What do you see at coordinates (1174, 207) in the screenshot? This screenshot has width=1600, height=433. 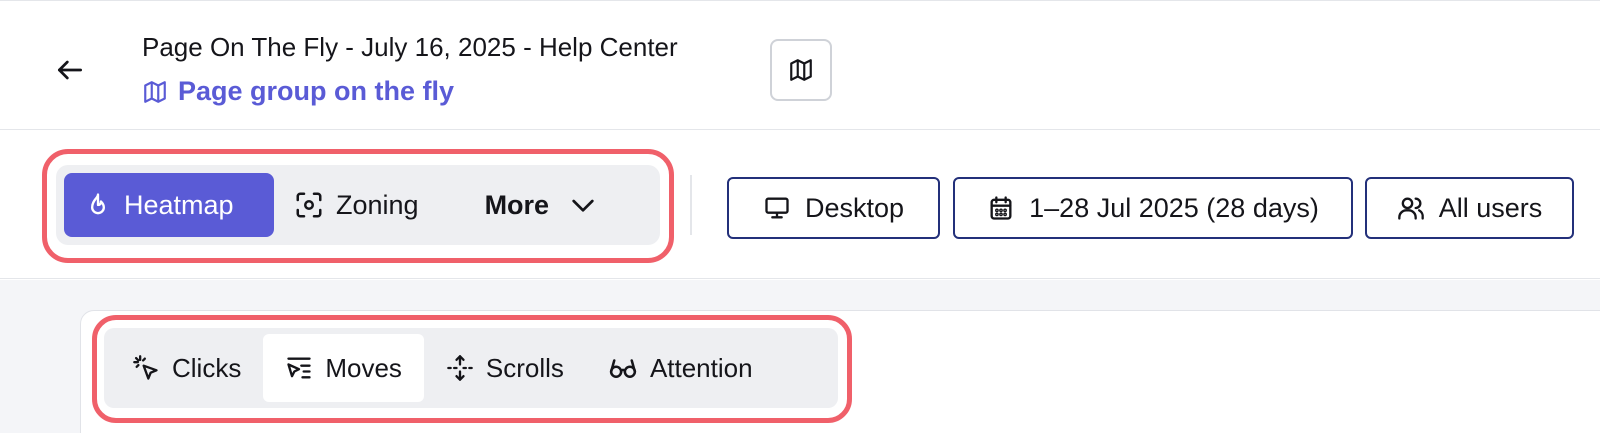 I see `date-range-label: 1–28 Jul 2025 (28 days)` at bounding box center [1174, 207].